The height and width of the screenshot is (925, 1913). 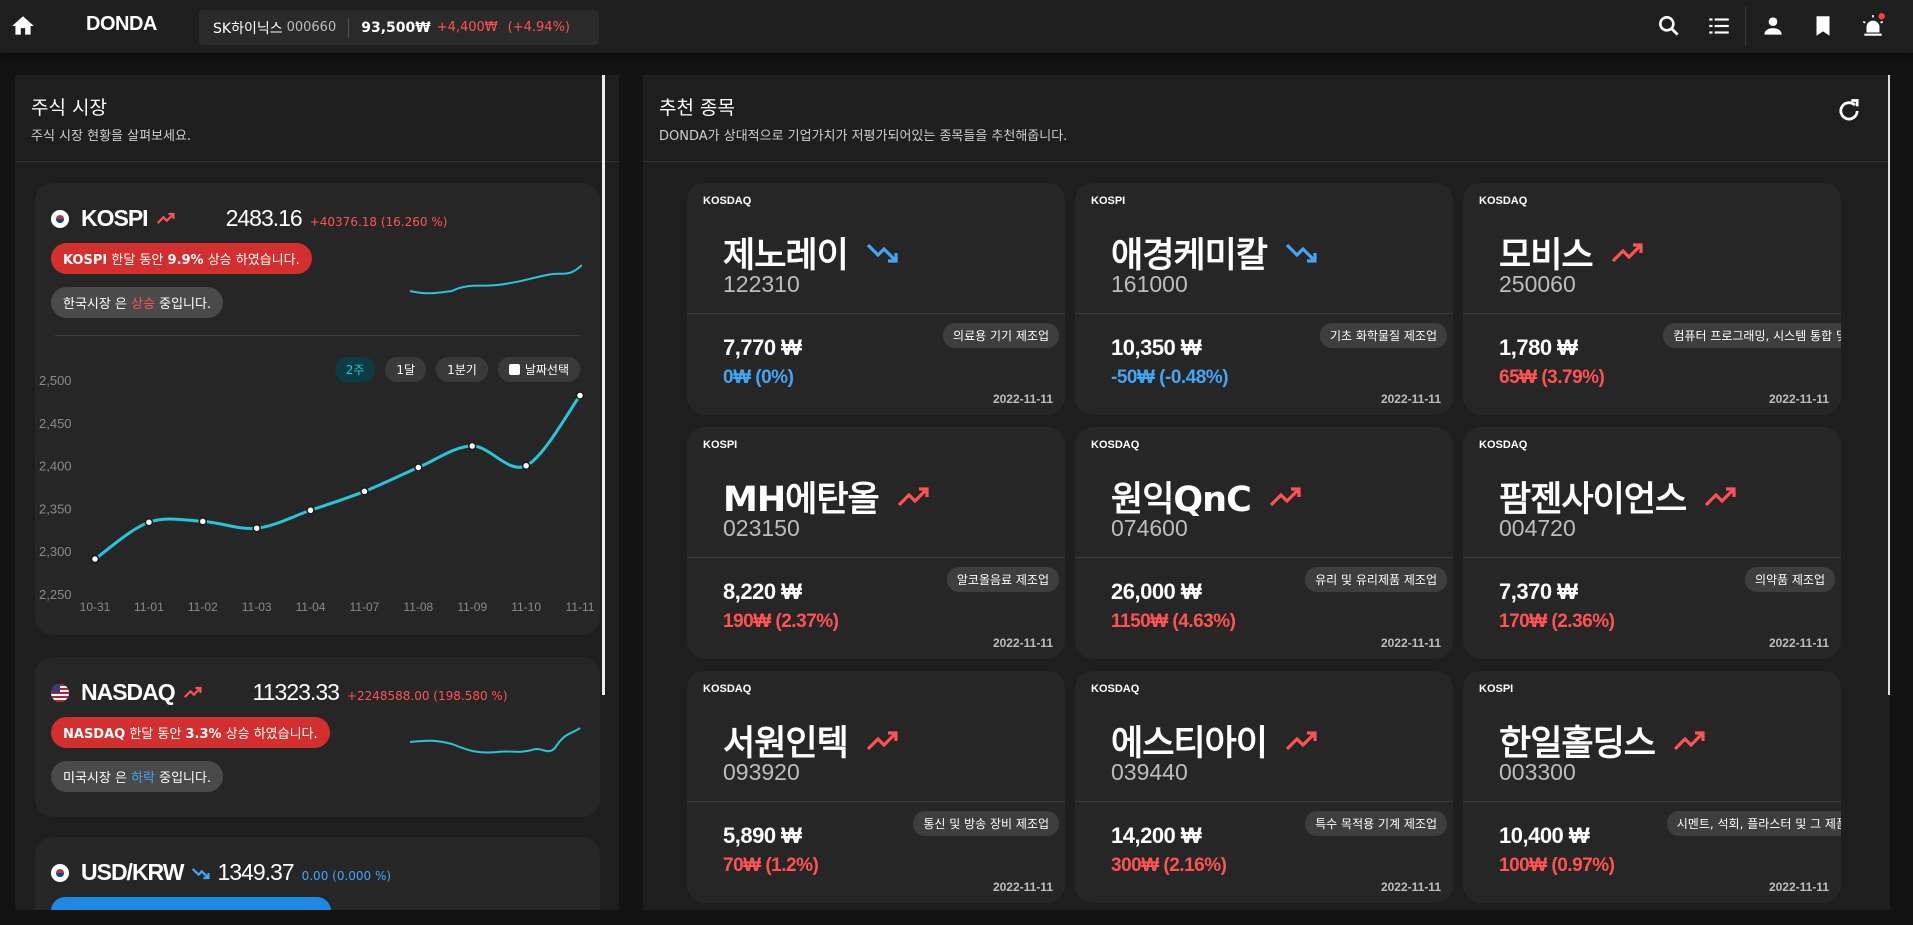 What do you see at coordinates (97, 778) in the screenshot?
I see `nasdaq-status-prefix: 미국시장 은` at bounding box center [97, 778].